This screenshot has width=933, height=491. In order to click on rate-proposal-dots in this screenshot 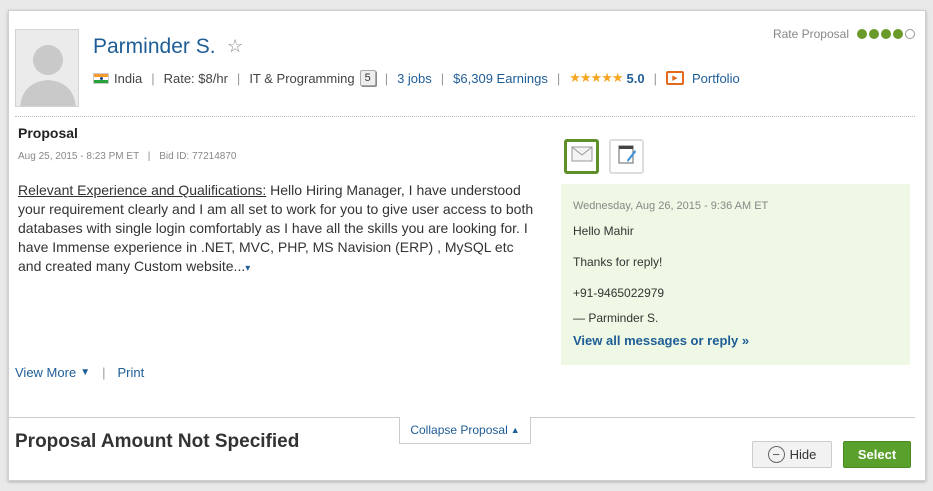, I will do `click(886, 34)`.